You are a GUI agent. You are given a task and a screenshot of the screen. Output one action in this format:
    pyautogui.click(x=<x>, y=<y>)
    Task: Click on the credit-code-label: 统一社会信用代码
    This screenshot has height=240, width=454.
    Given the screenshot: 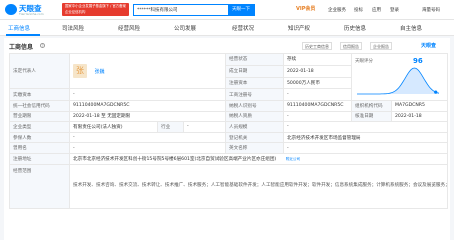 What is the action you would take?
    pyautogui.click(x=39, y=106)
    